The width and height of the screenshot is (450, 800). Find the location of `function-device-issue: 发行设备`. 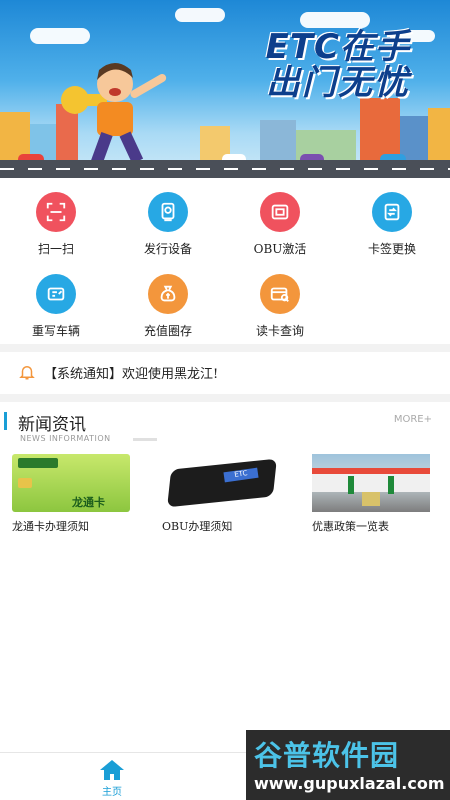

function-device-issue: 发行设备 is located at coordinates (168, 227).